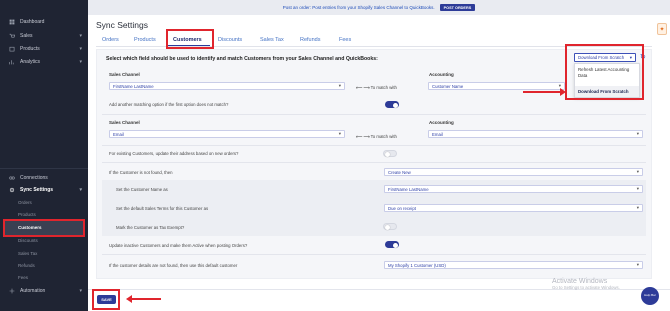  I want to click on add-option-toggle, so click(392, 104).